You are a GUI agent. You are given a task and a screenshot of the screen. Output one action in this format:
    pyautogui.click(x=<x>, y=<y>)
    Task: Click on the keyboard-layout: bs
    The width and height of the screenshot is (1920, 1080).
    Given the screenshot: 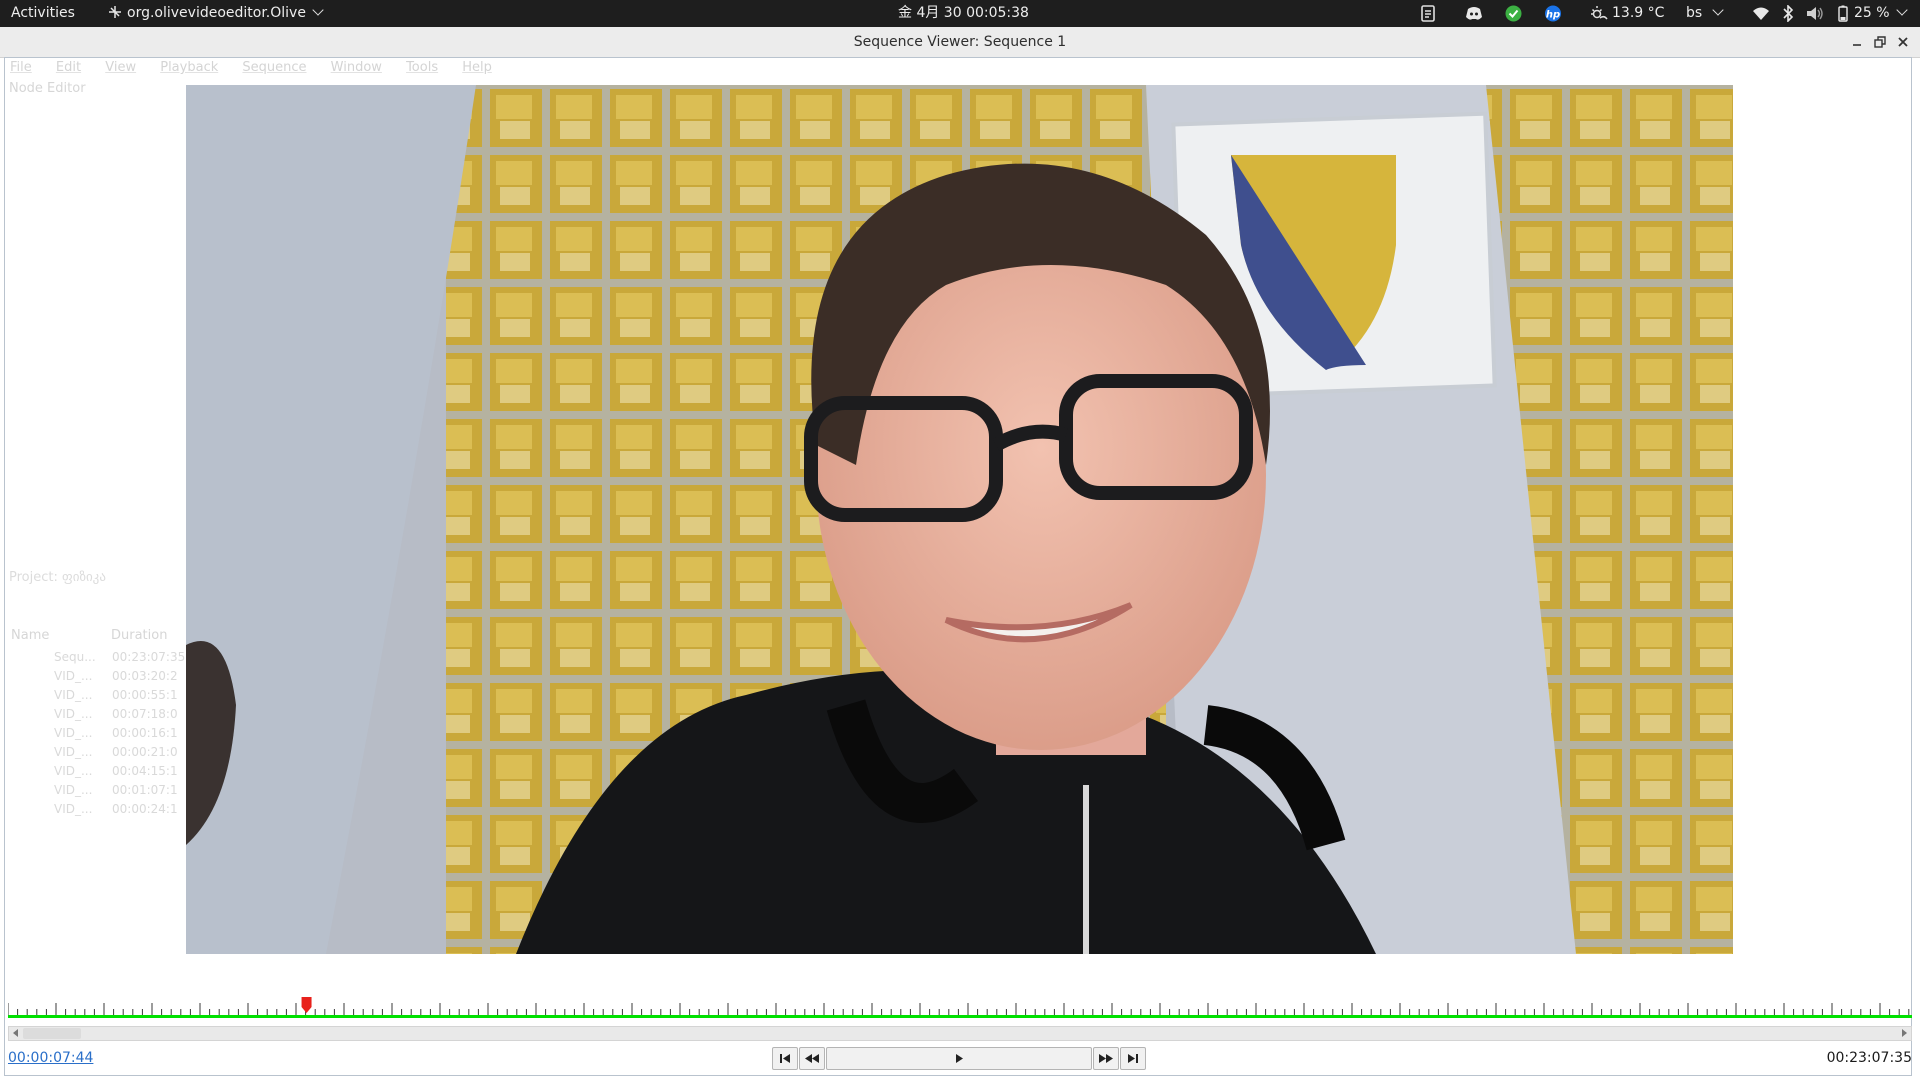 What is the action you would take?
    pyautogui.click(x=1705, y=13)
    